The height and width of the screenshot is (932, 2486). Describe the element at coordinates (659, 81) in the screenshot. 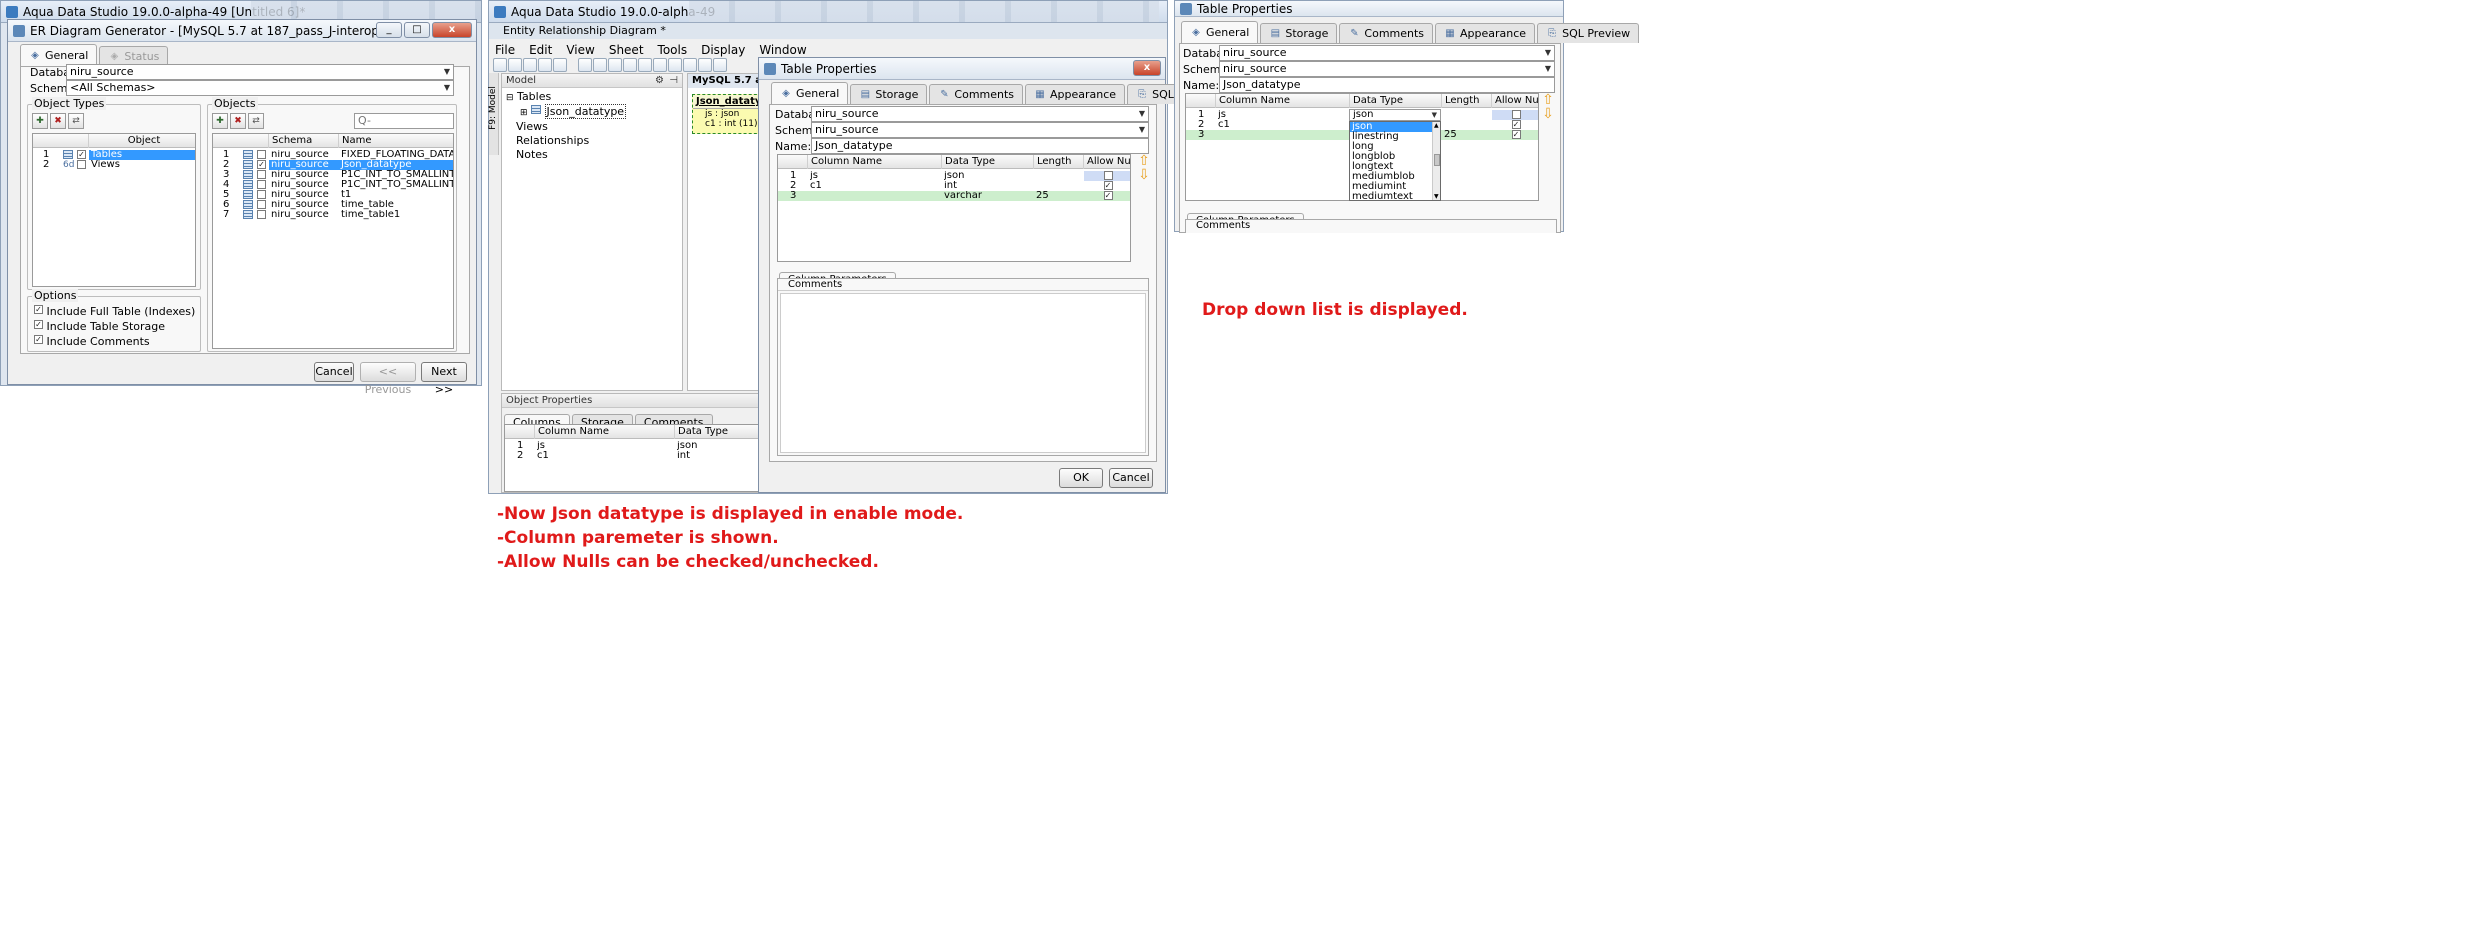

I see `gear-icon: ⚙` at that location.